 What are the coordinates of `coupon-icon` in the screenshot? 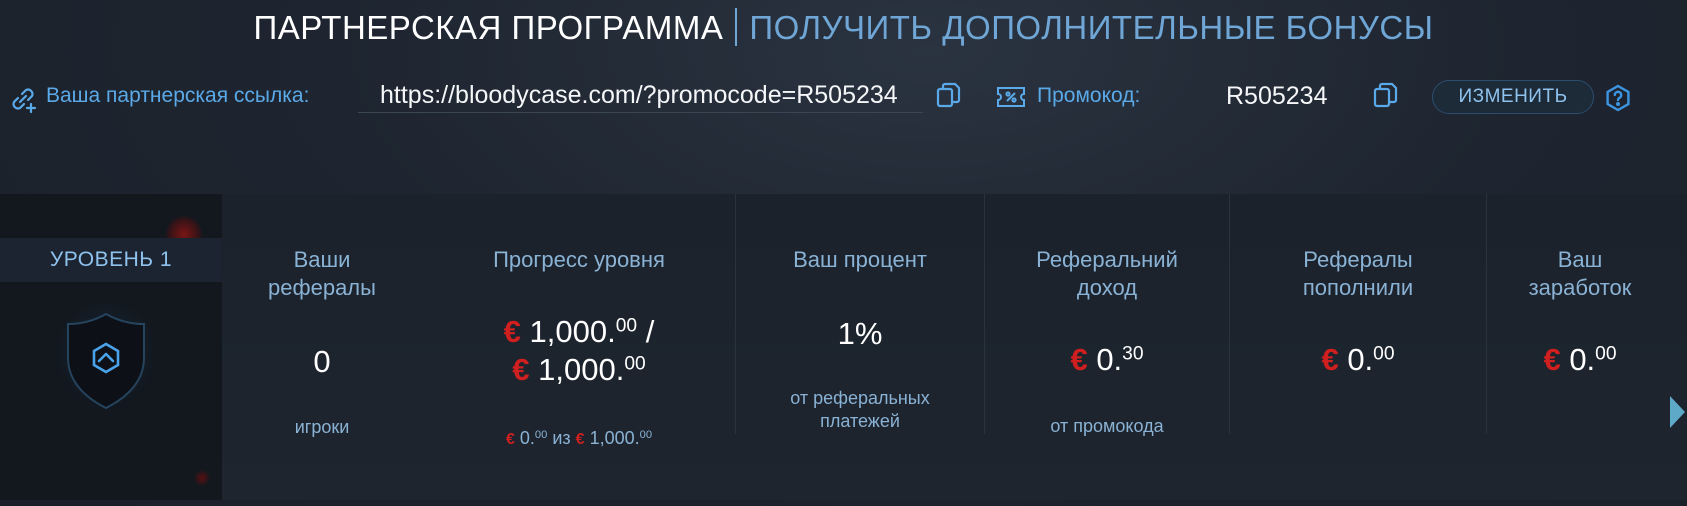 It's located at (1011, 97).